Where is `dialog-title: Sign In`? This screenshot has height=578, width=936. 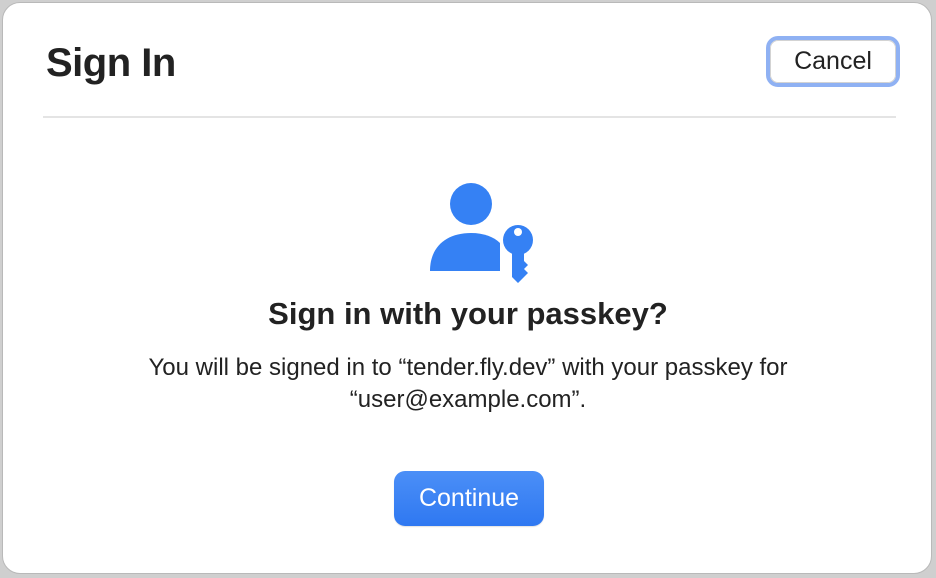 dialog-title: Sign In is located at coordinates (111, 63).